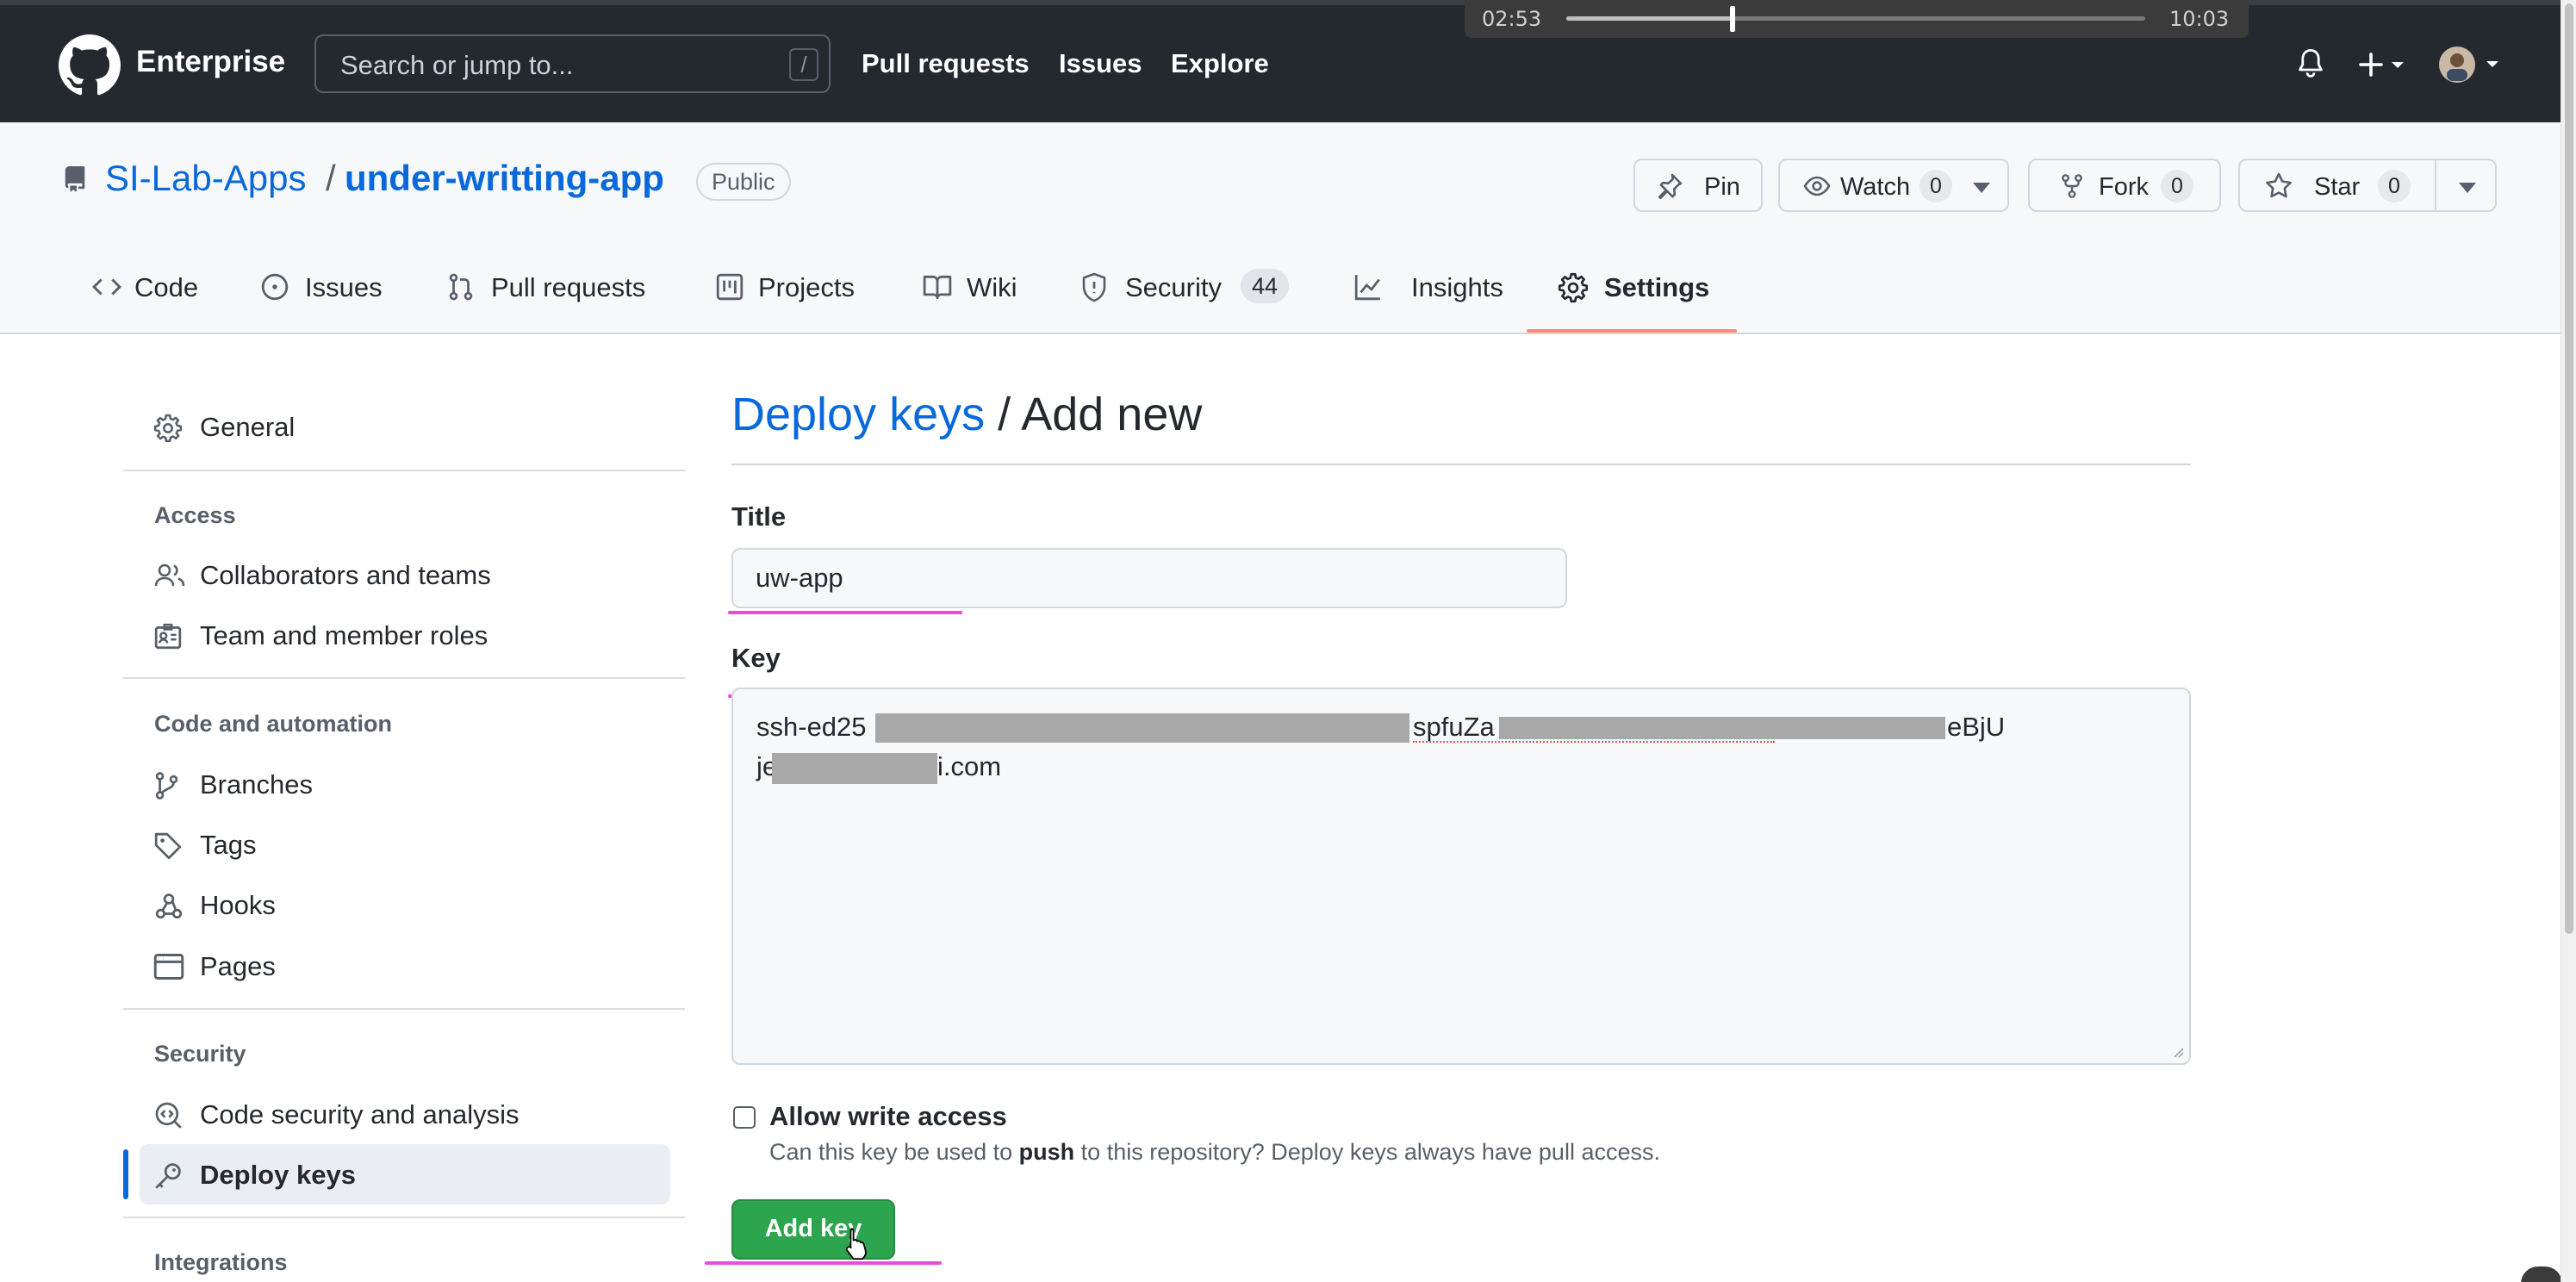  I want to click on page-scrollbar, so click(2568, 641).